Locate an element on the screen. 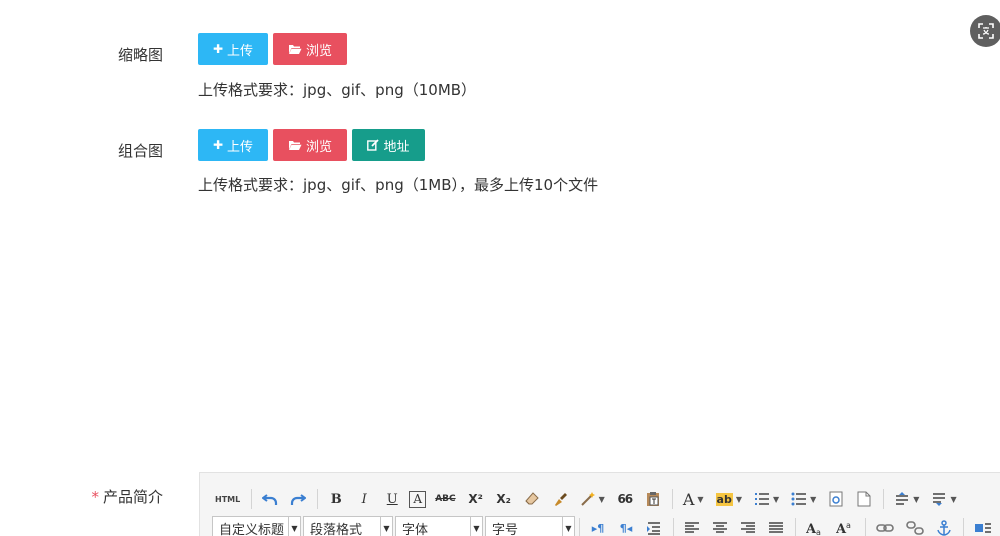  subscript-button: X₂ is located at coordinates (504, 499).